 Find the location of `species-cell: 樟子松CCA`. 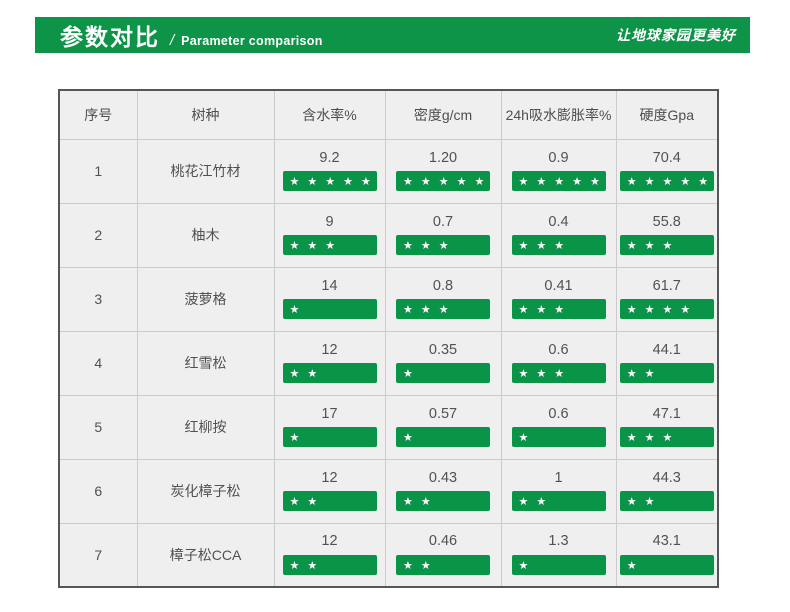

species-cell: 樟子松CCA is located at coordinates (205, 555).